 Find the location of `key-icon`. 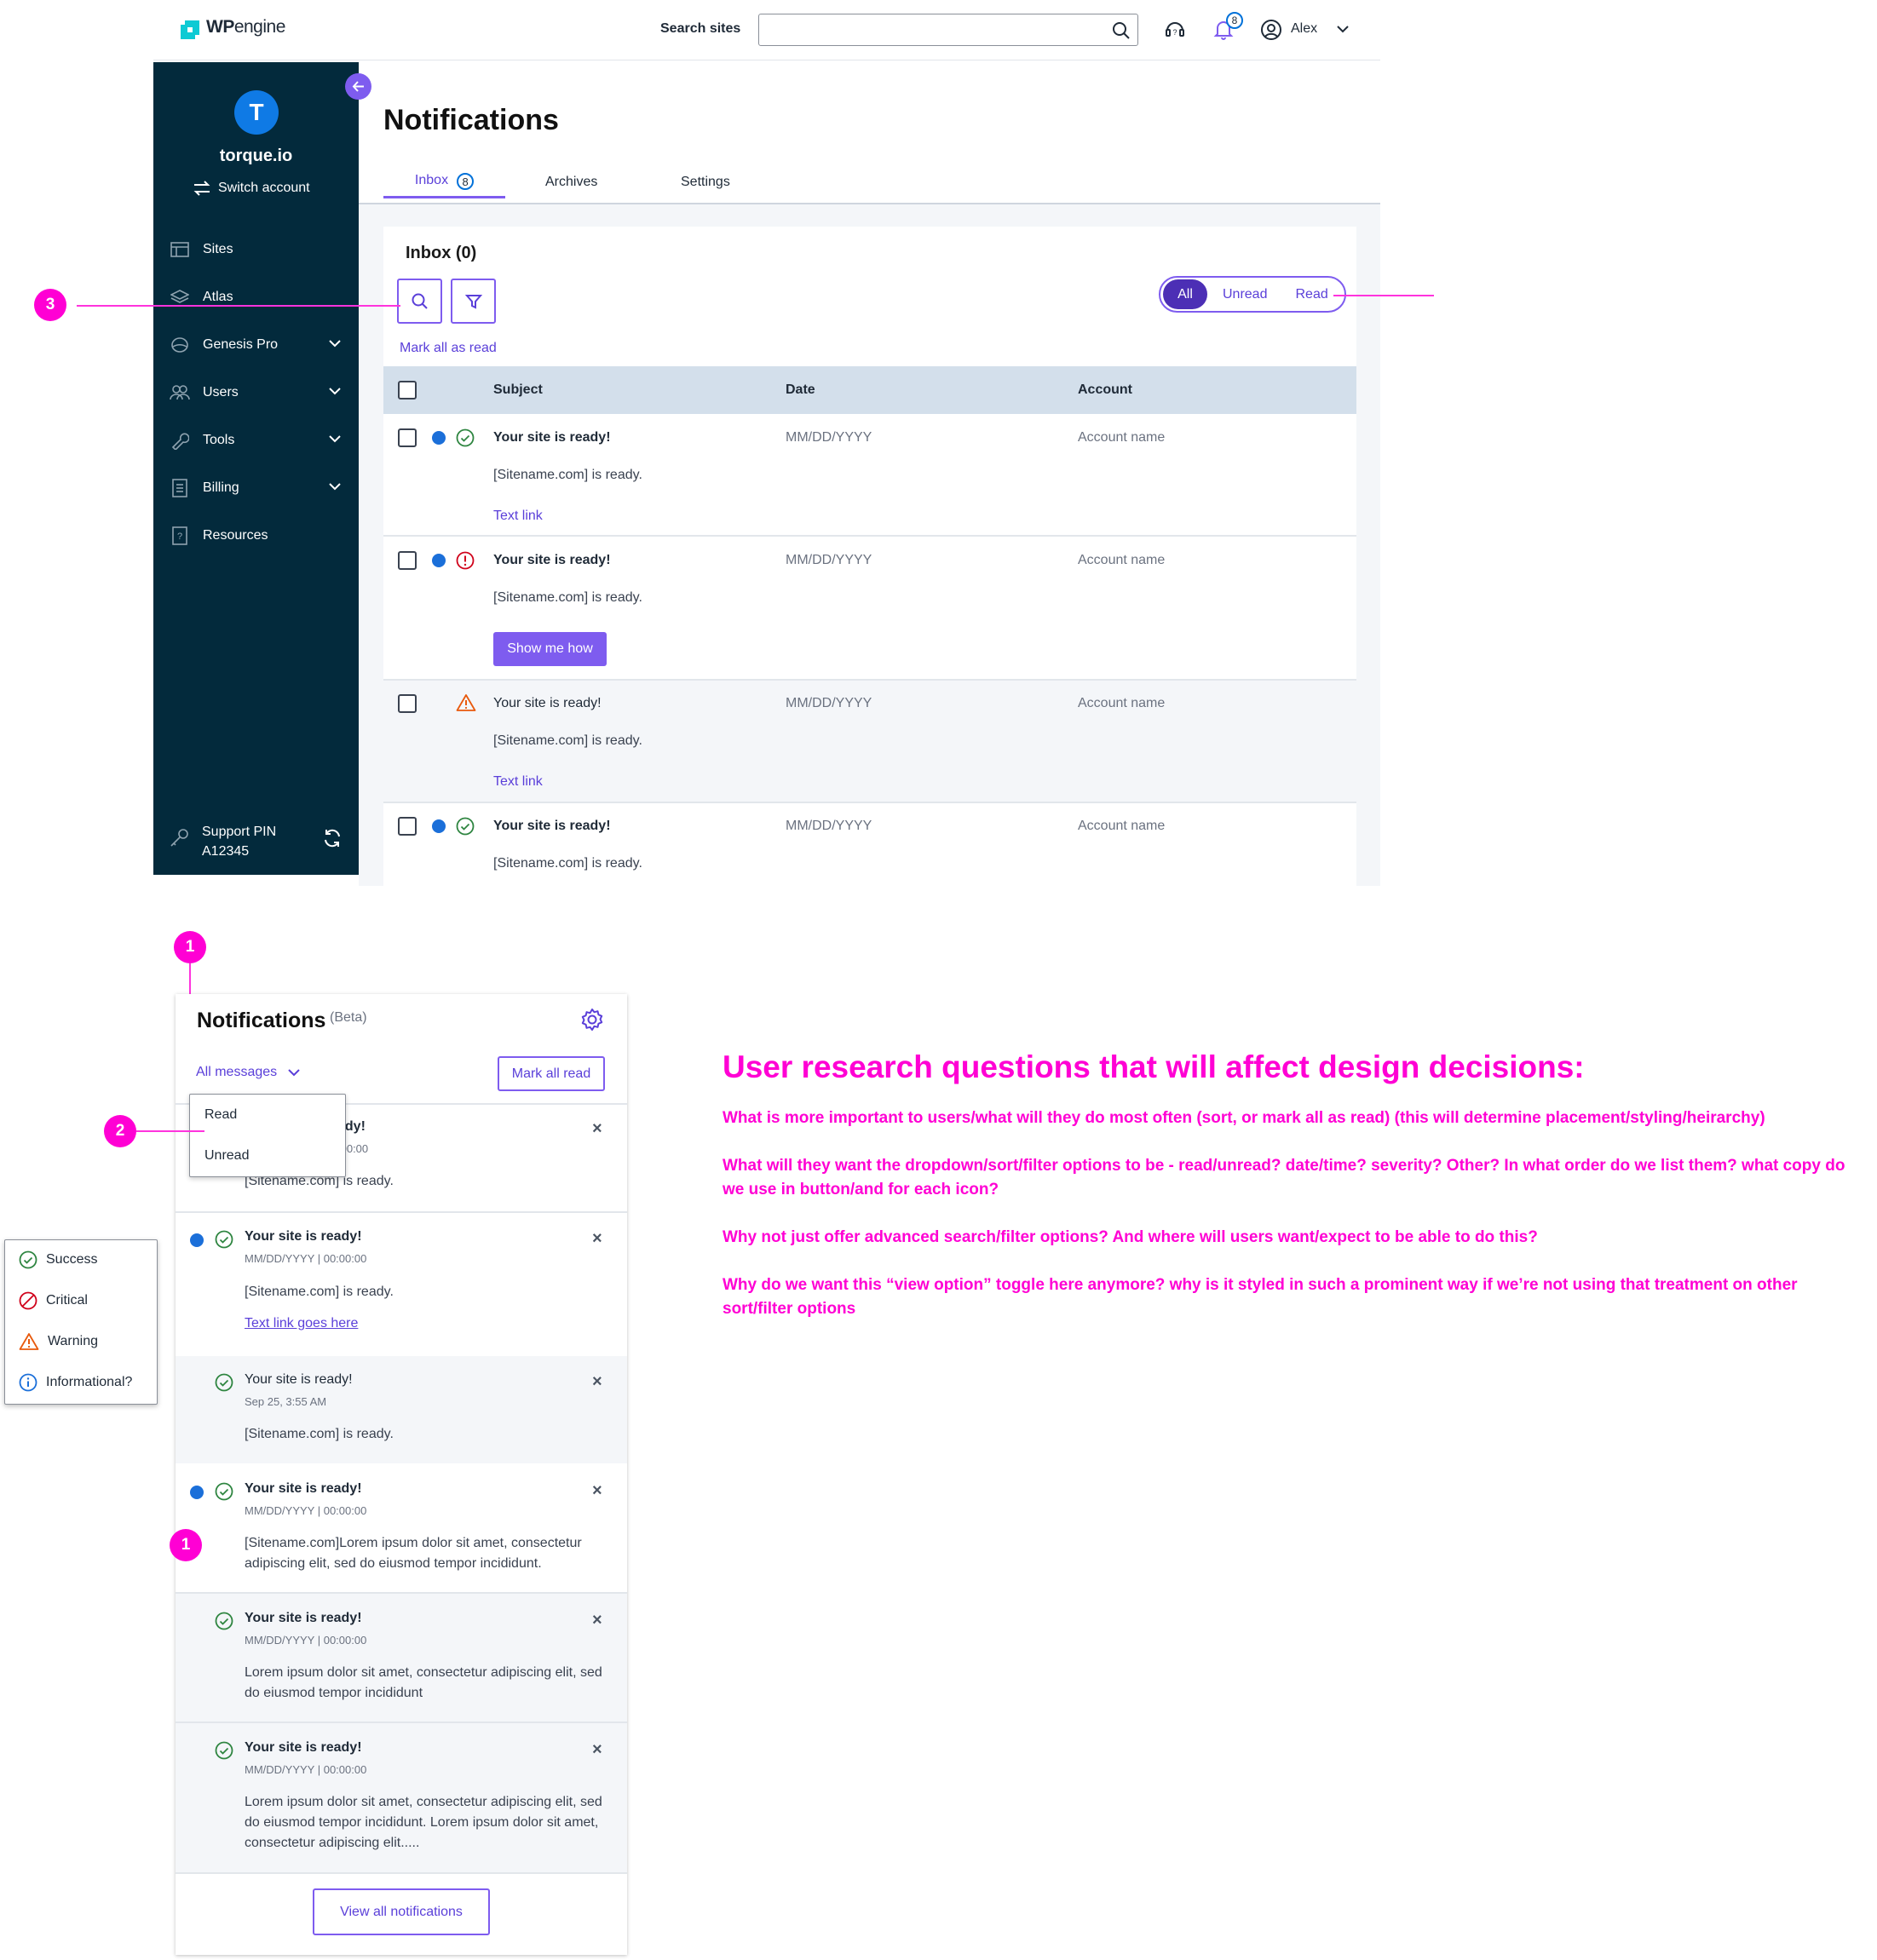

key-icon is located at coordinates (179, 838).